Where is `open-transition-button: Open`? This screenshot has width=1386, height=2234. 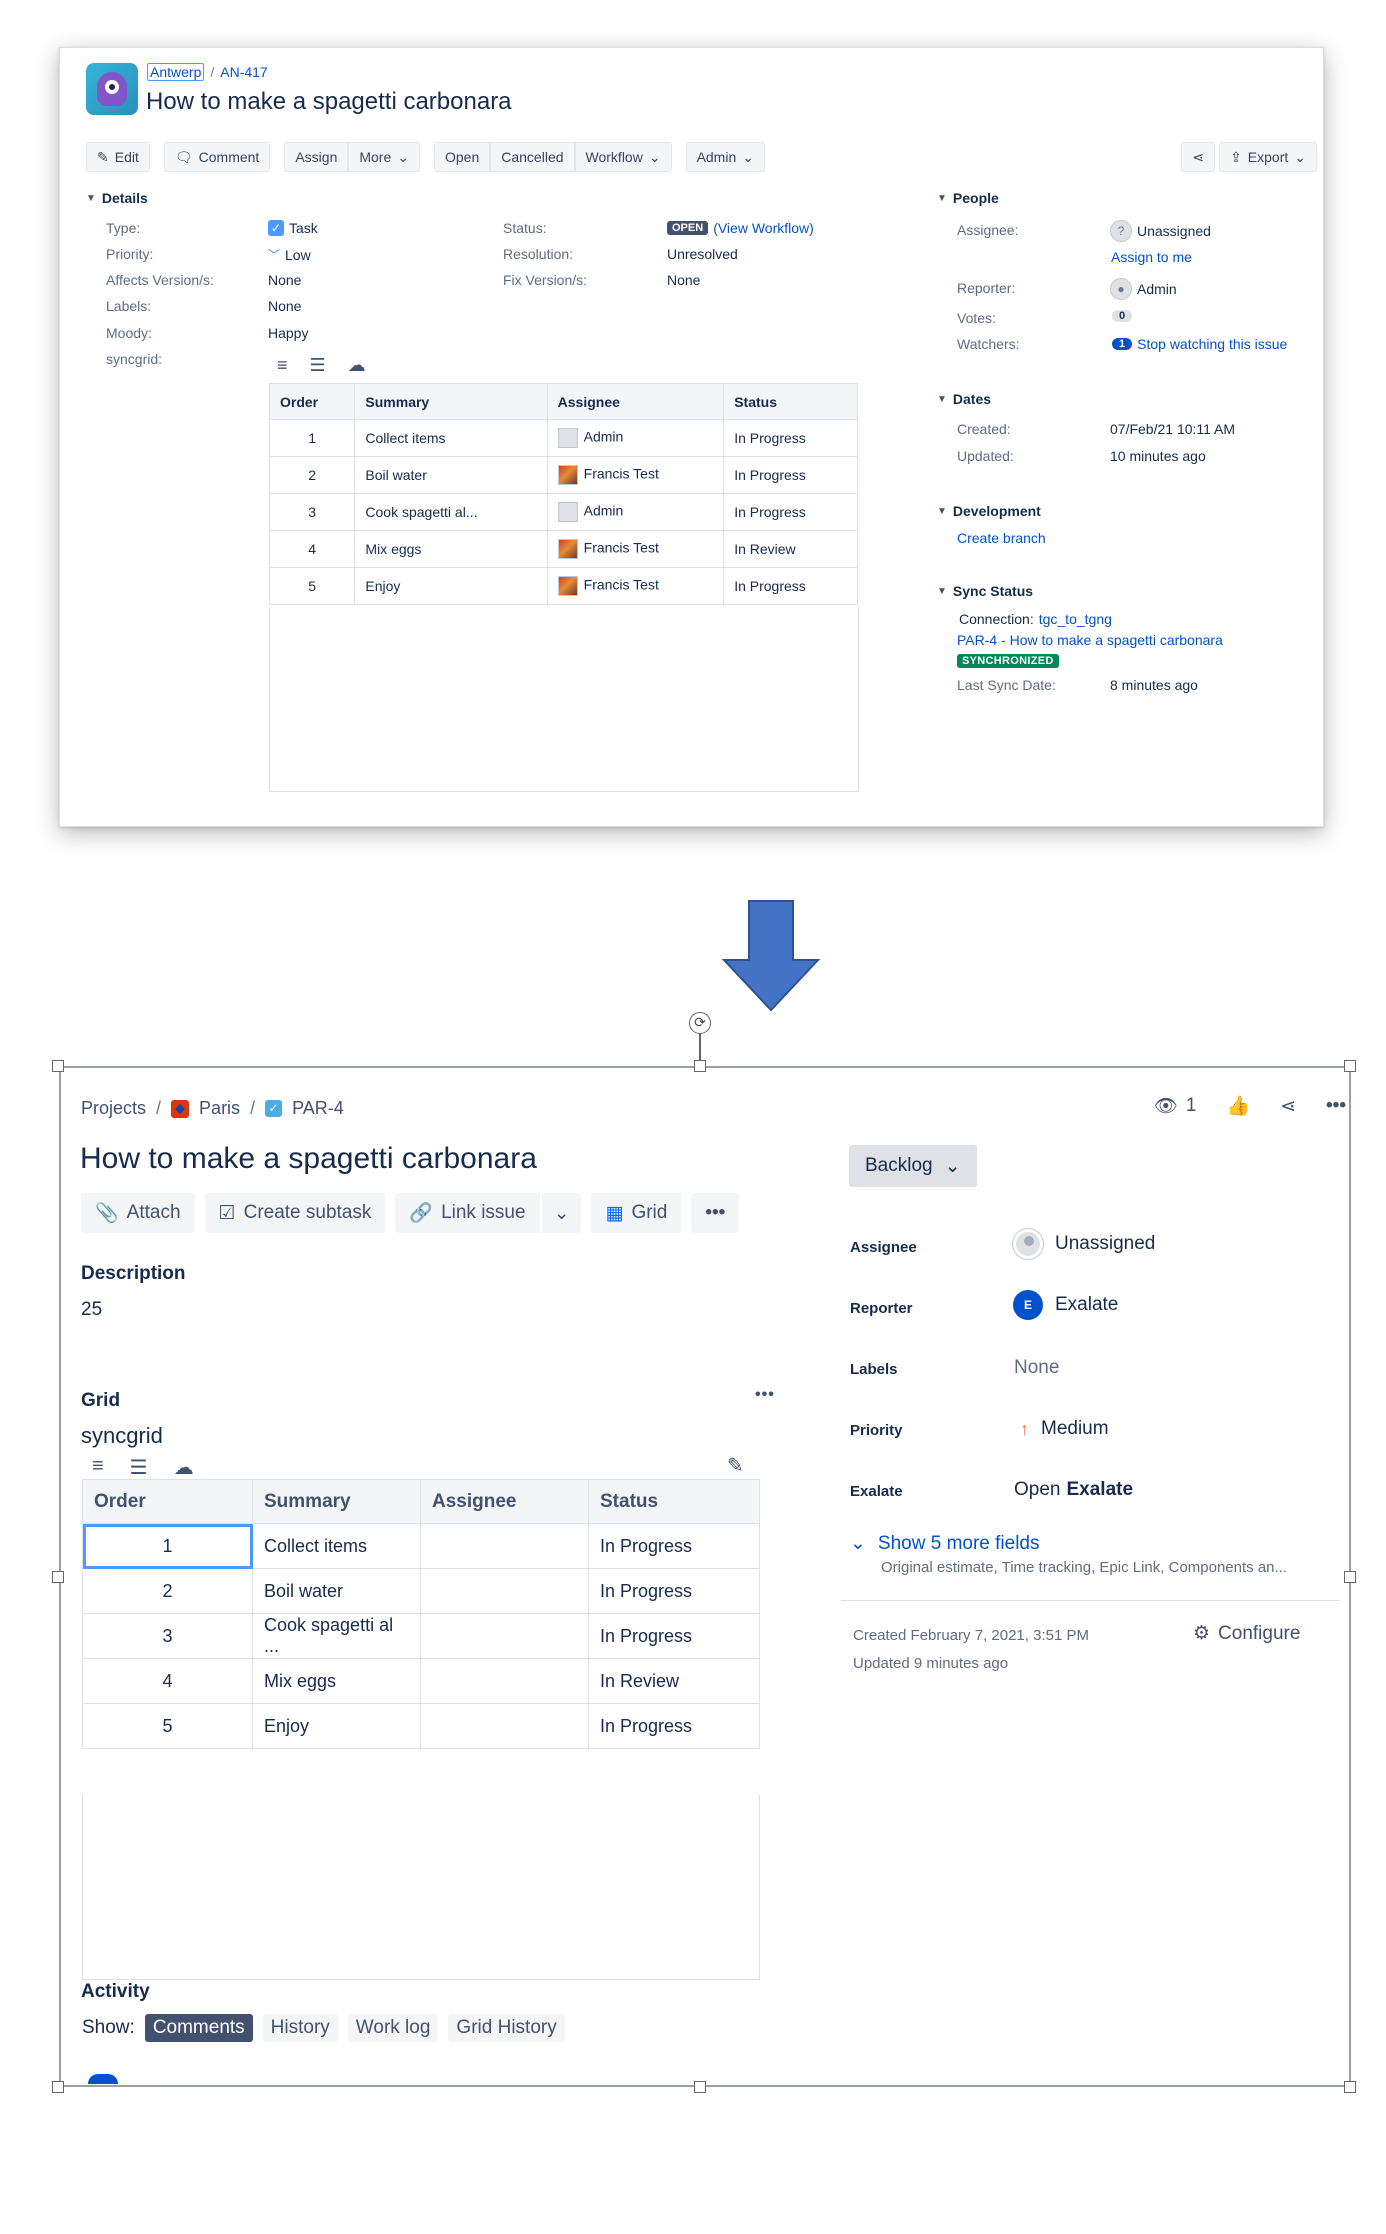 open-transition-button: Open is located at coordinates (462, 157).